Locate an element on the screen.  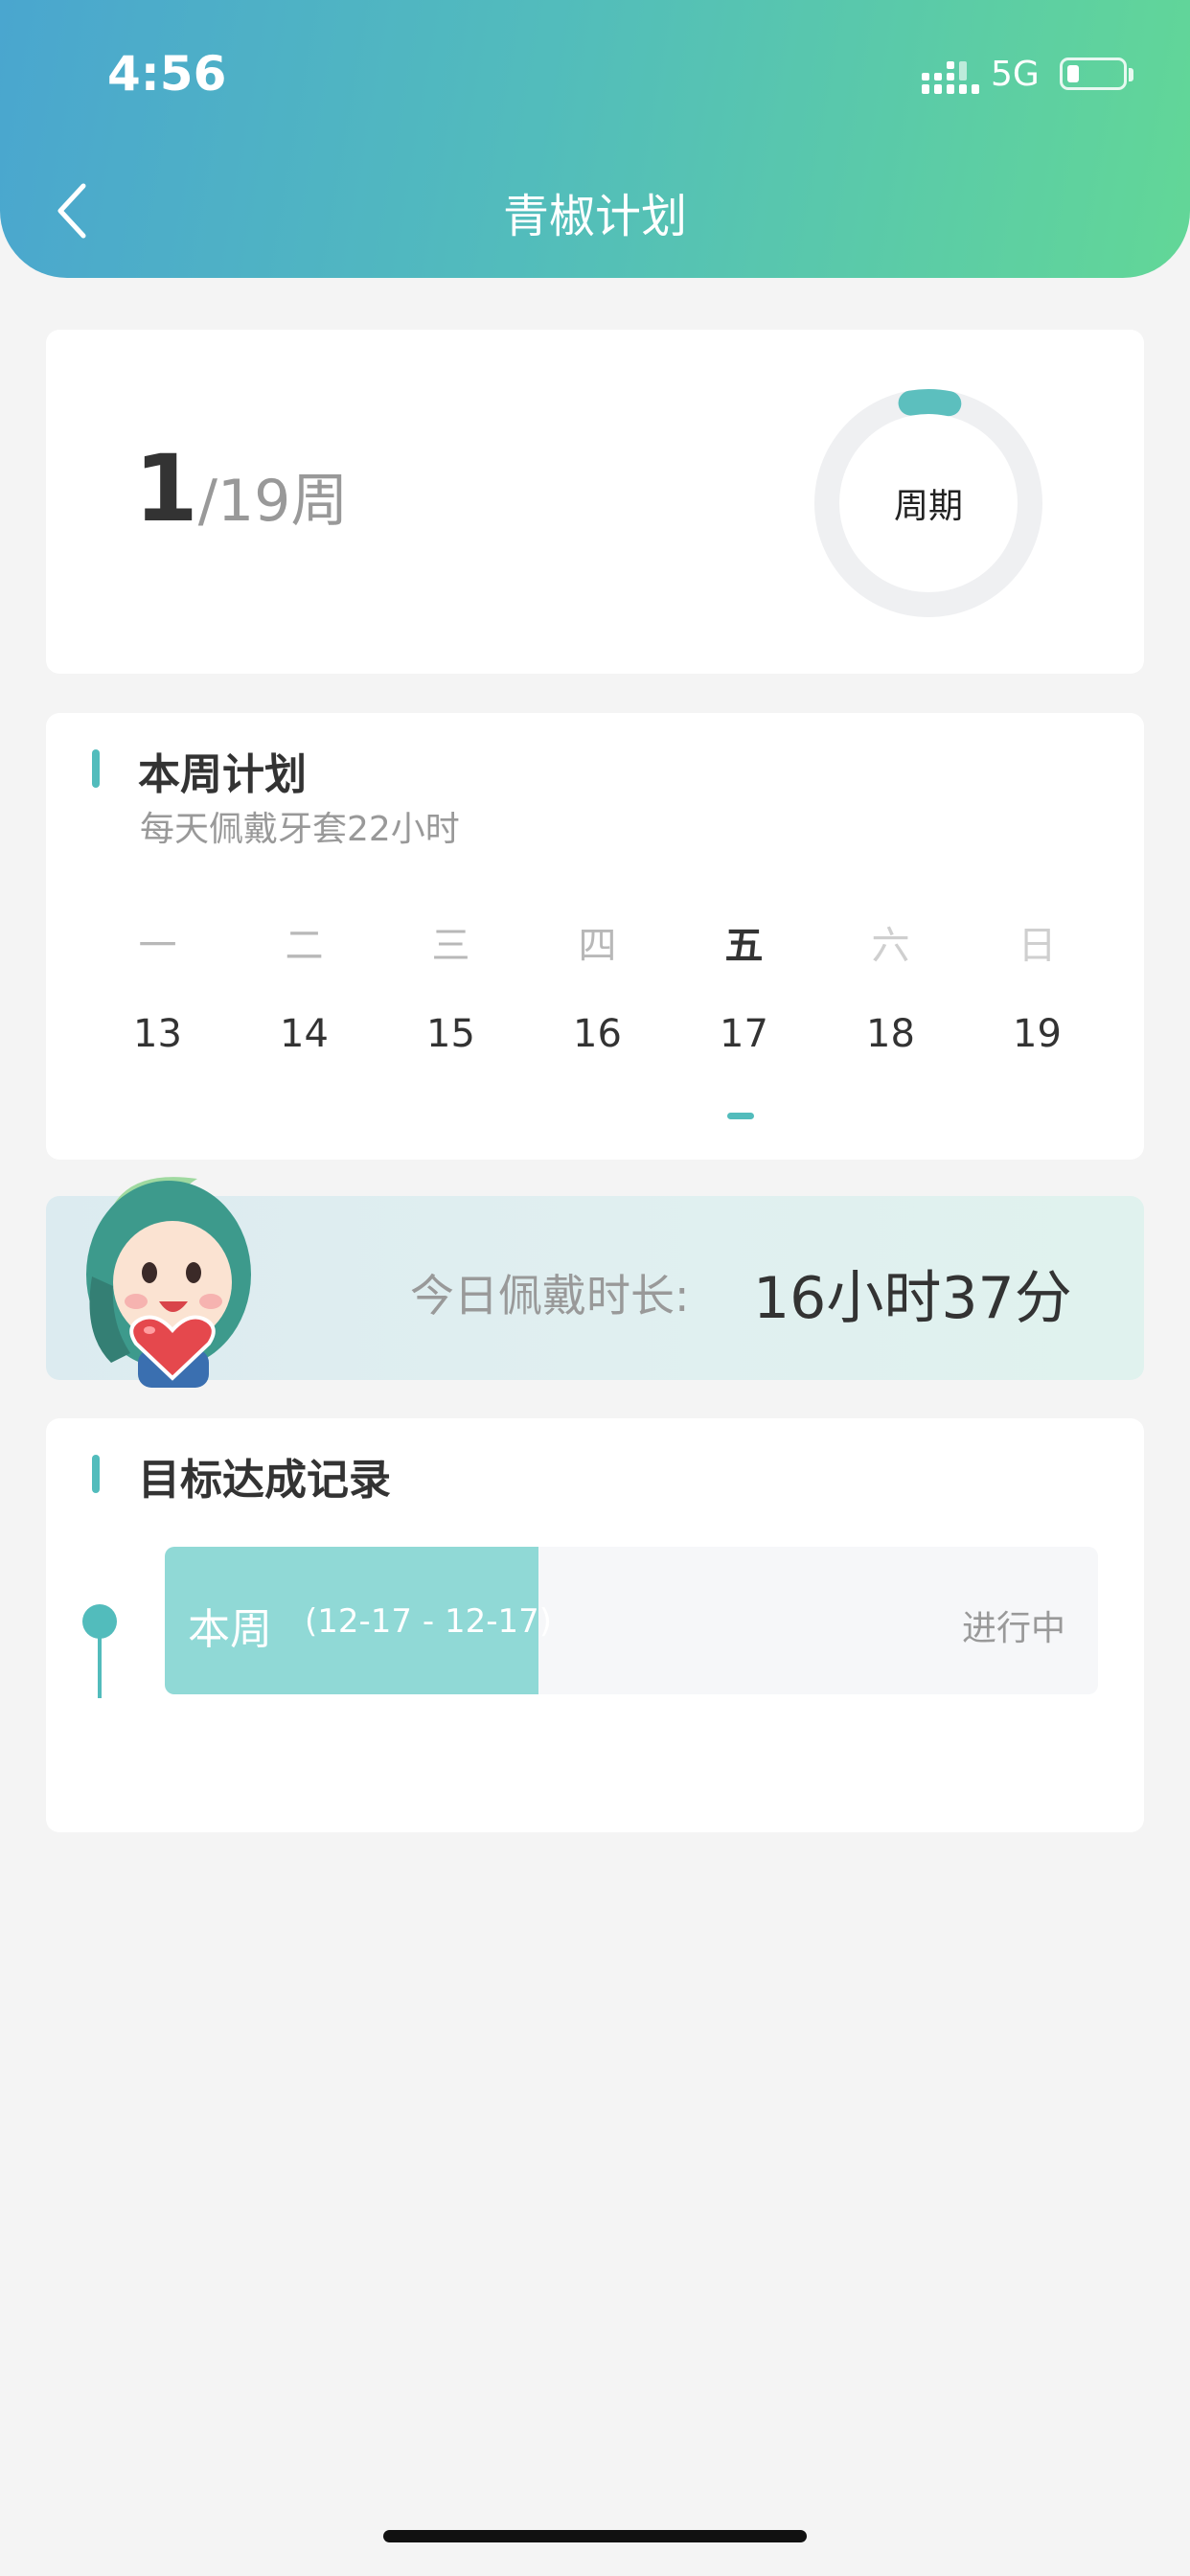
week-days: 一 13 二 14 三 15 四 16 五 17 六 18 日 19 is located at coordinates (598, 985).